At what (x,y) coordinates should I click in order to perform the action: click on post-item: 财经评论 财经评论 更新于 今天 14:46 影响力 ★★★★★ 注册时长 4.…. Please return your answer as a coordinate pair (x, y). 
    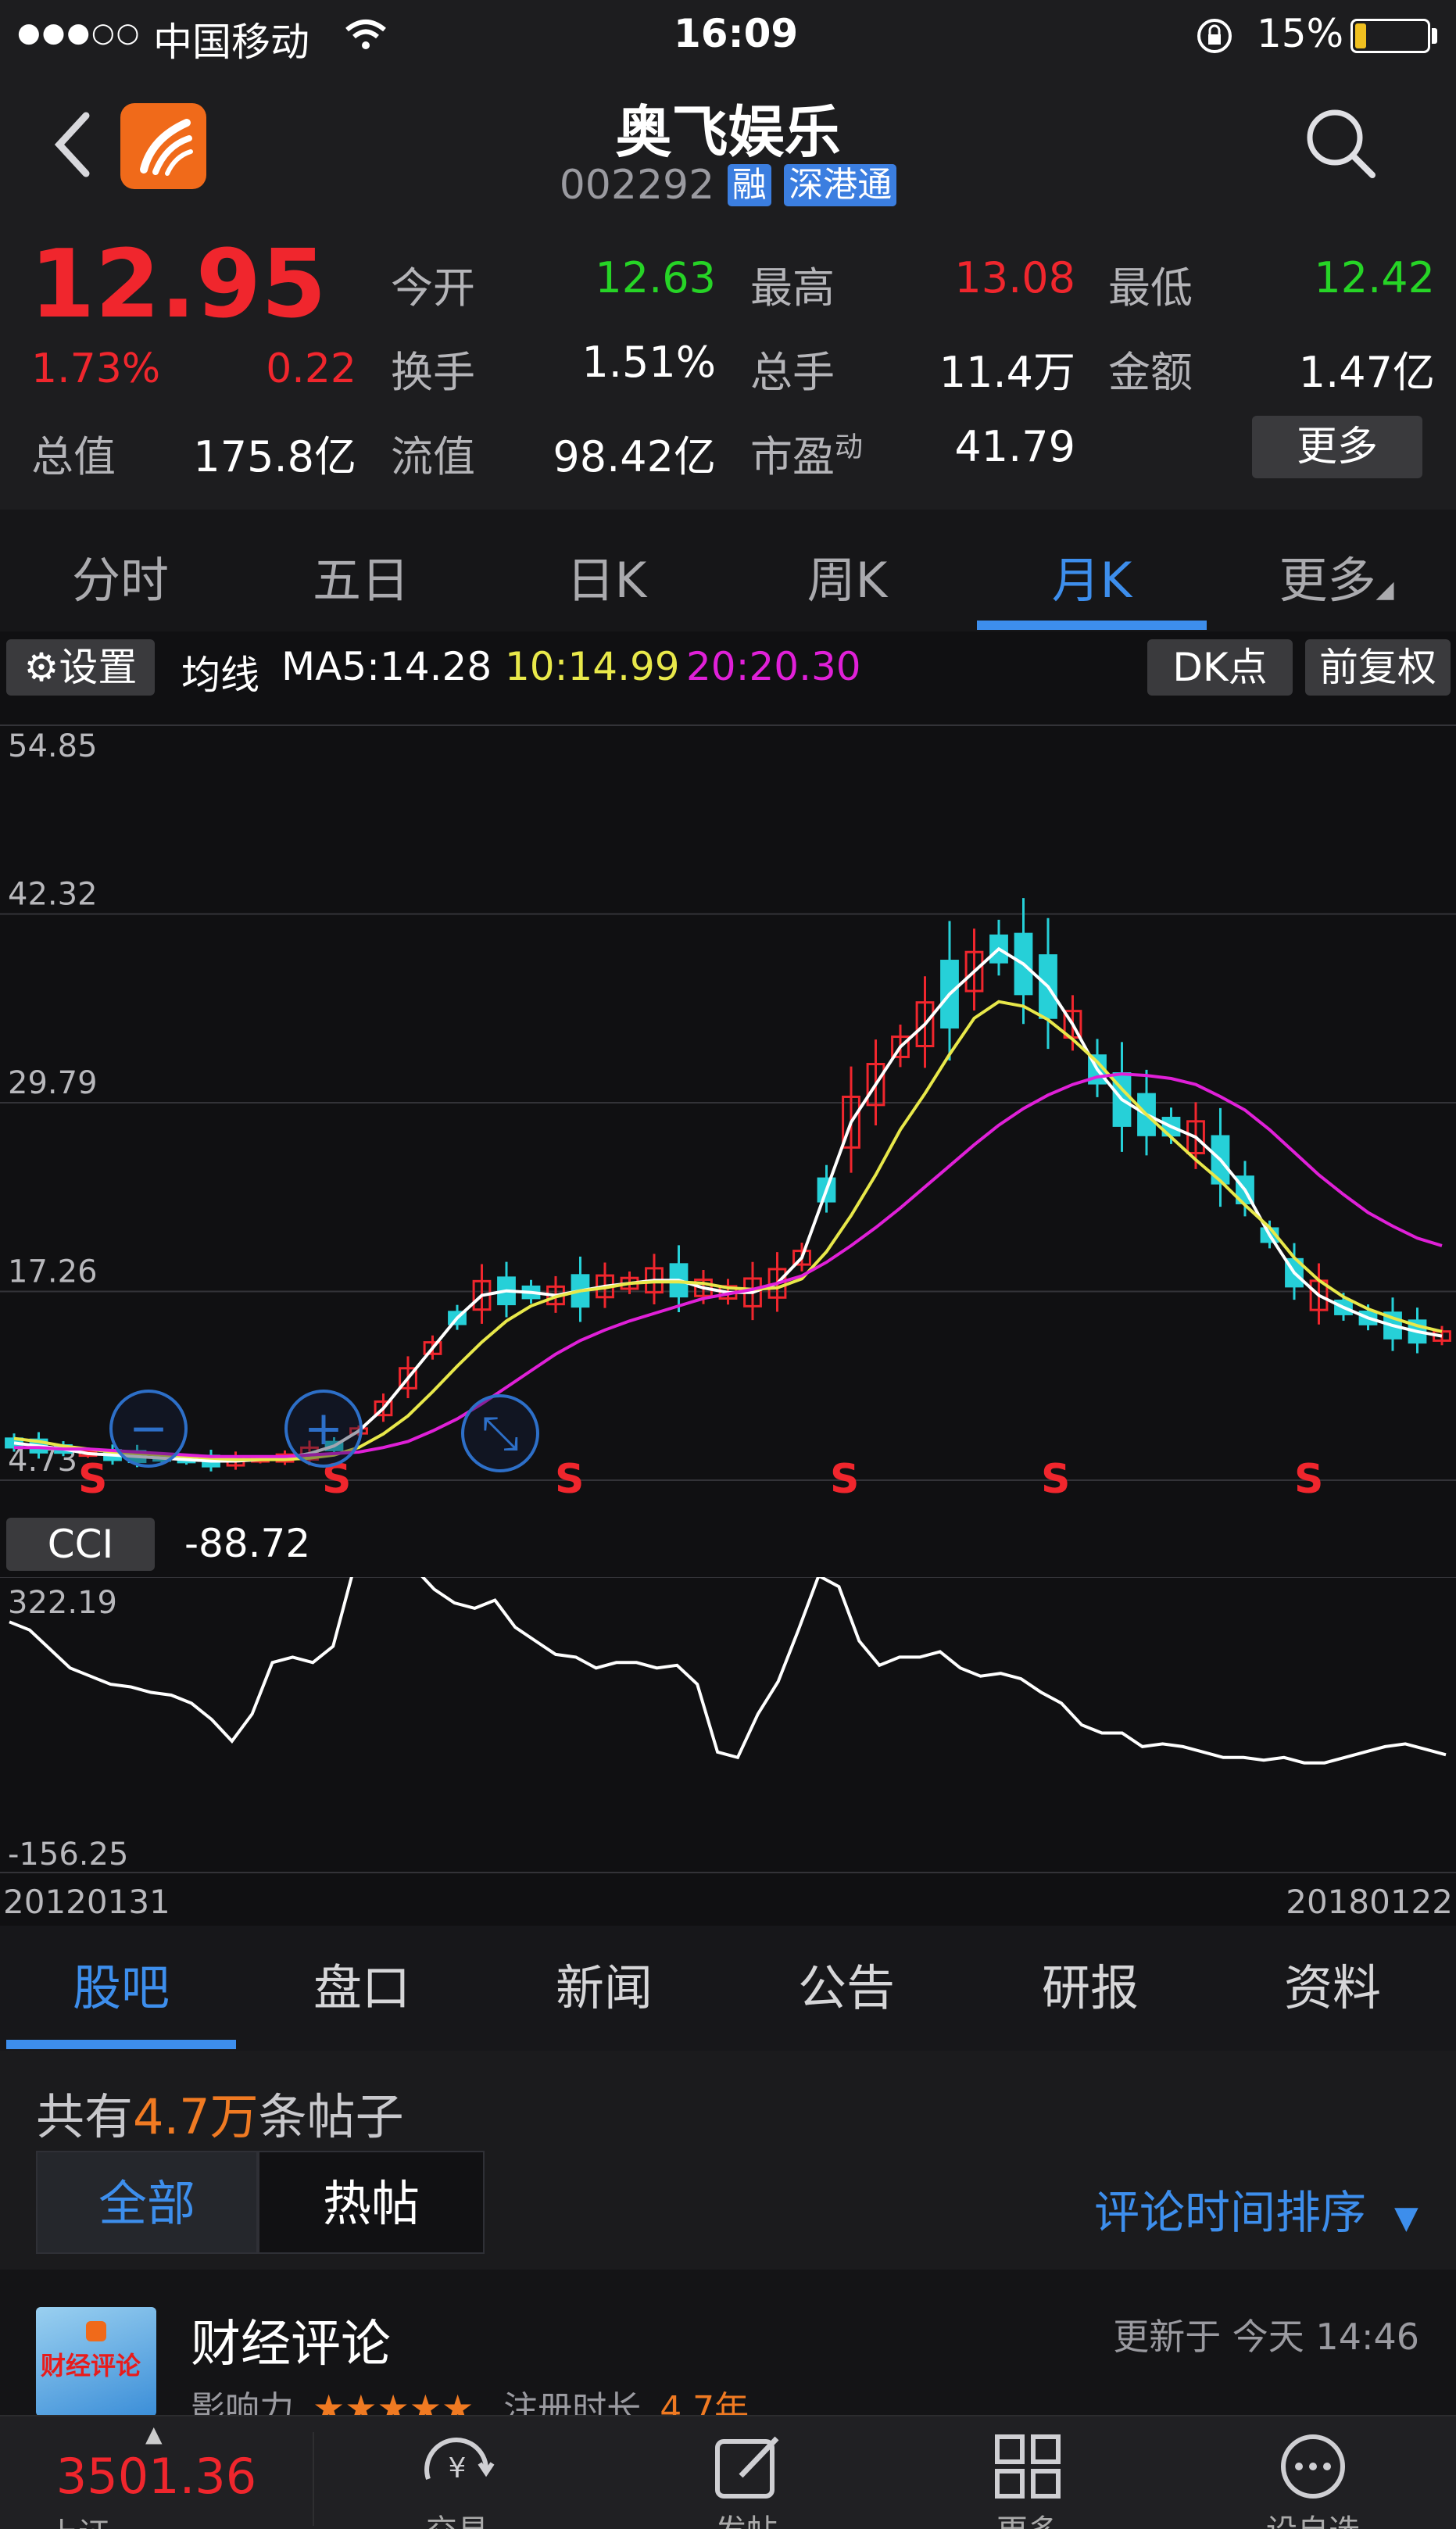
    Looking at the image, I should click on (728, 2349).